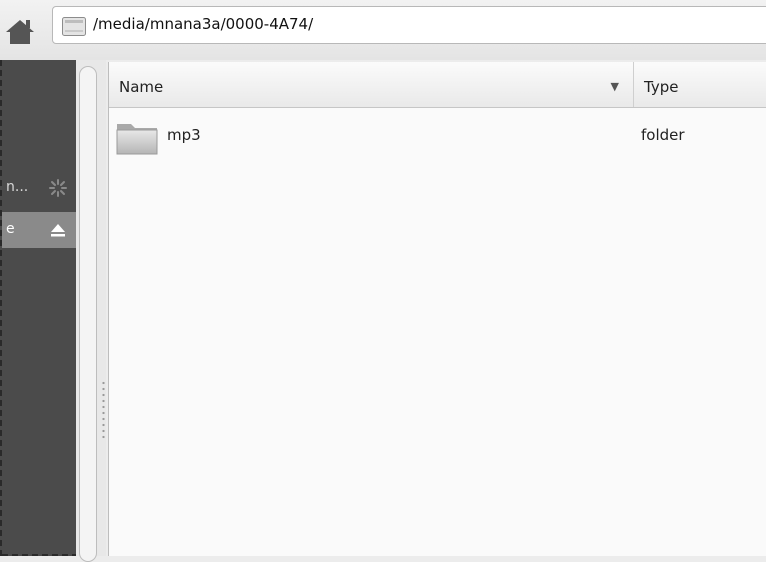  I want to click on location-bar: /media/mnana3a/0000-4A74/, so click(409, 25).